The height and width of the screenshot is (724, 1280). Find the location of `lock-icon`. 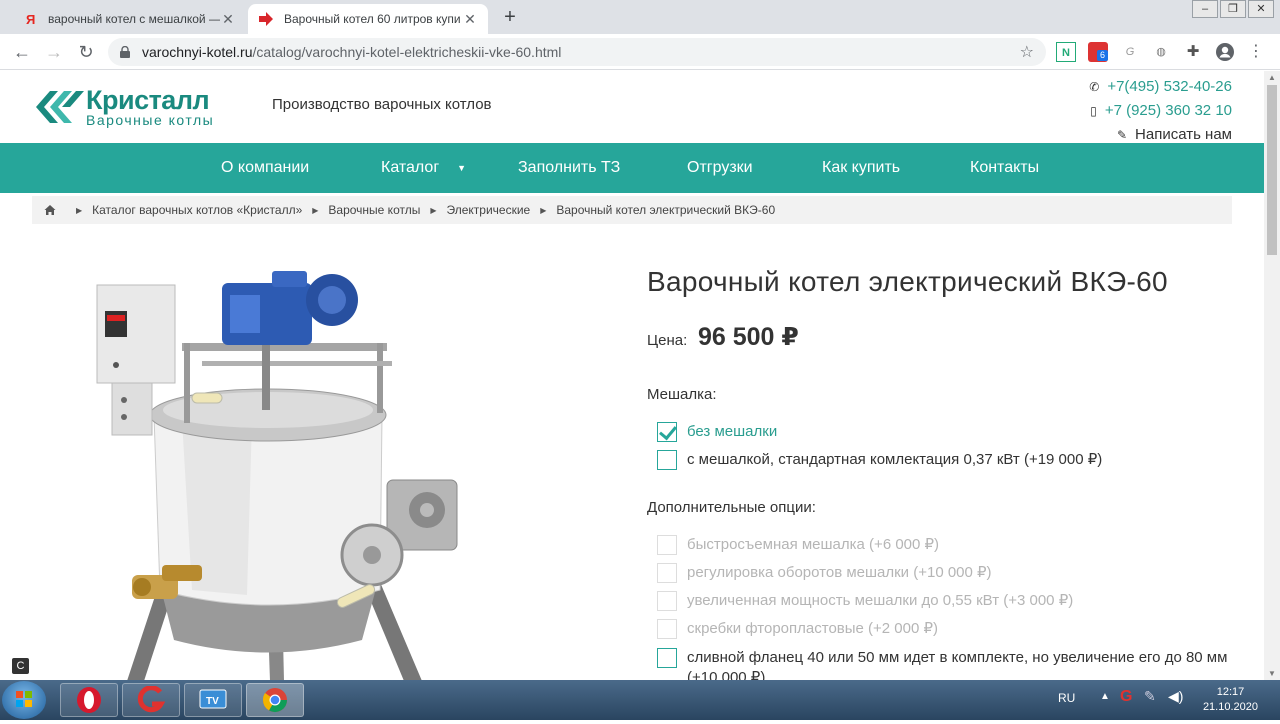

lock-icon is located at coordinates (125, 52).